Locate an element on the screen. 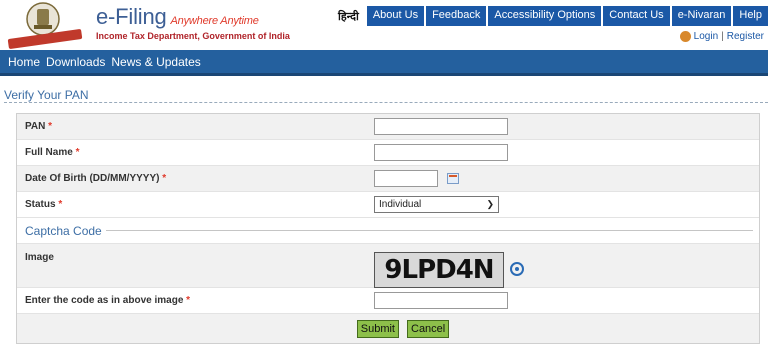 This screenshot has width=768, height=363. top-nav-about-us: About Us is located at coordinates (395, 16).